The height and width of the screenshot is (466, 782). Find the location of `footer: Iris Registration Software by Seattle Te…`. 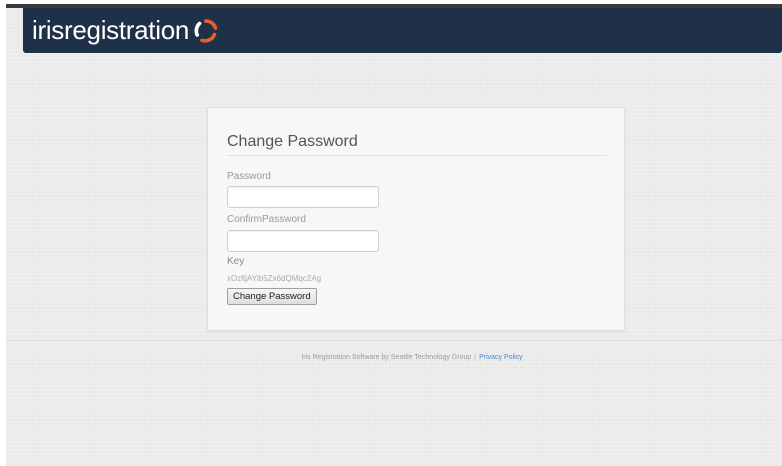

footer: Iris Registration Software by Seattle Te… is located at coordinates (394, 357).